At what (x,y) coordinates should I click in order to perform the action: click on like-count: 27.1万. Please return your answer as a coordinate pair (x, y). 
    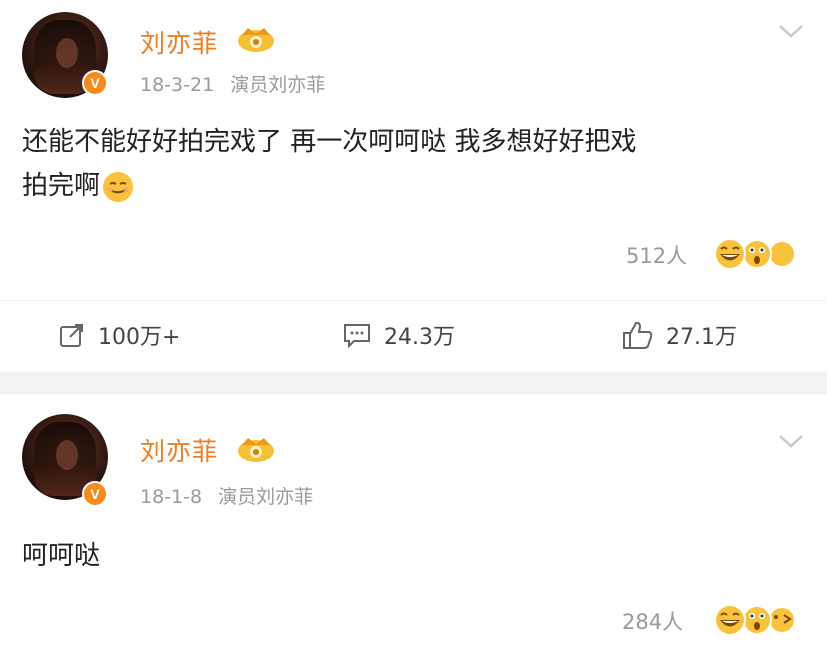
    Looking at the image, I should click on (701, 337).